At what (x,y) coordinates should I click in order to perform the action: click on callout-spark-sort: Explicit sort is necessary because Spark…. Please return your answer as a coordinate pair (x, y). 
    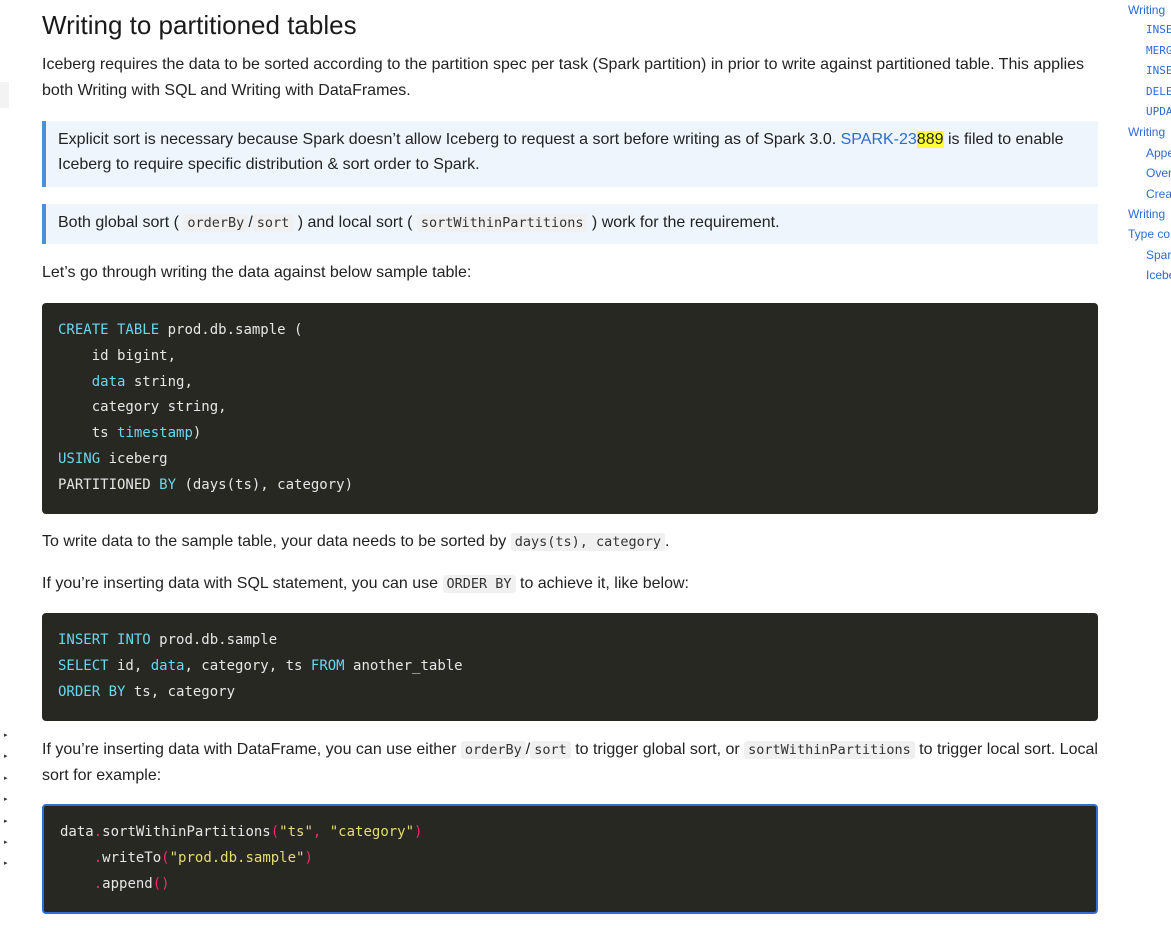
    Looking at the image, I should click on (570, 154).